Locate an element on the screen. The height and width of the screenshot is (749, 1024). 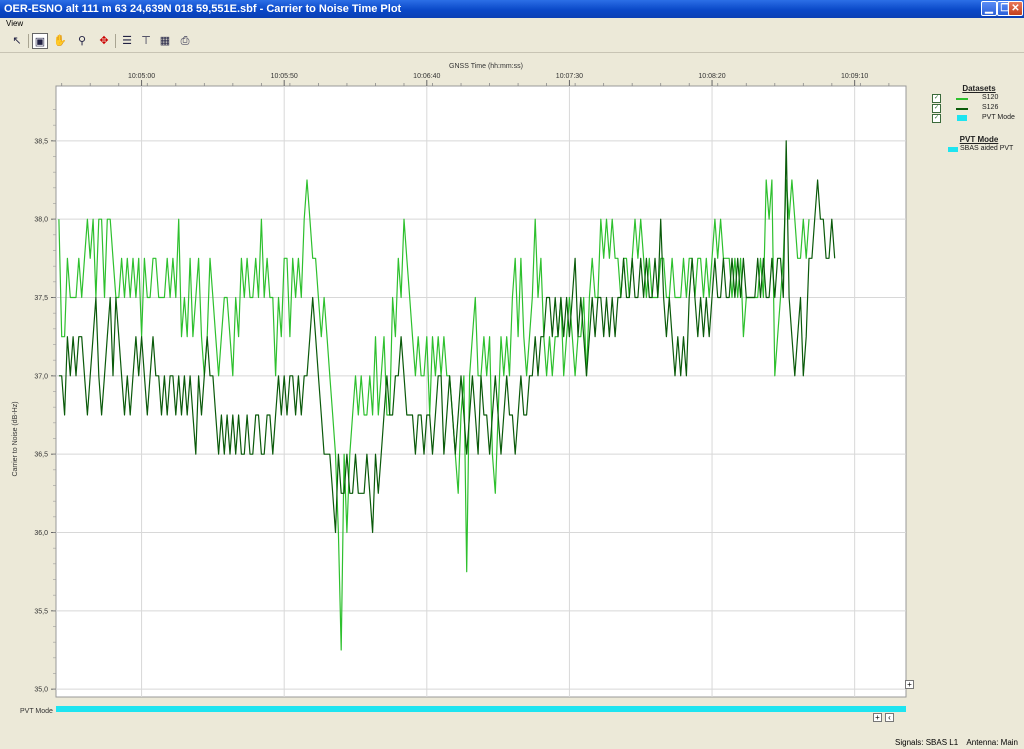
pvt-lane-label: PVT Mode is located at coordinates (36, 711).